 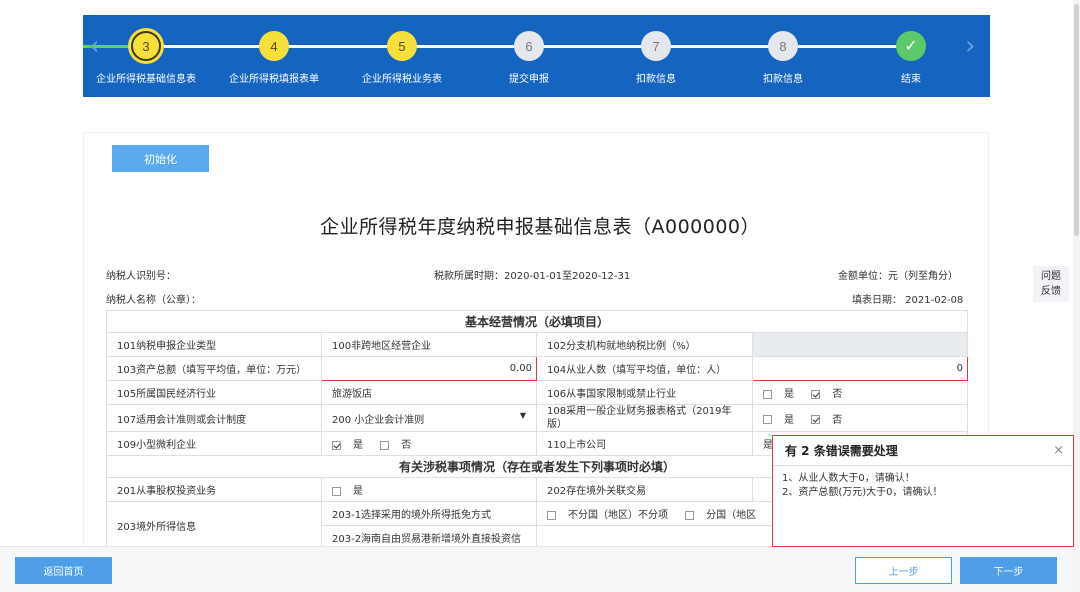 I want to click on step-5-label: 企业所得税业务表, so click(x=402, y=79).